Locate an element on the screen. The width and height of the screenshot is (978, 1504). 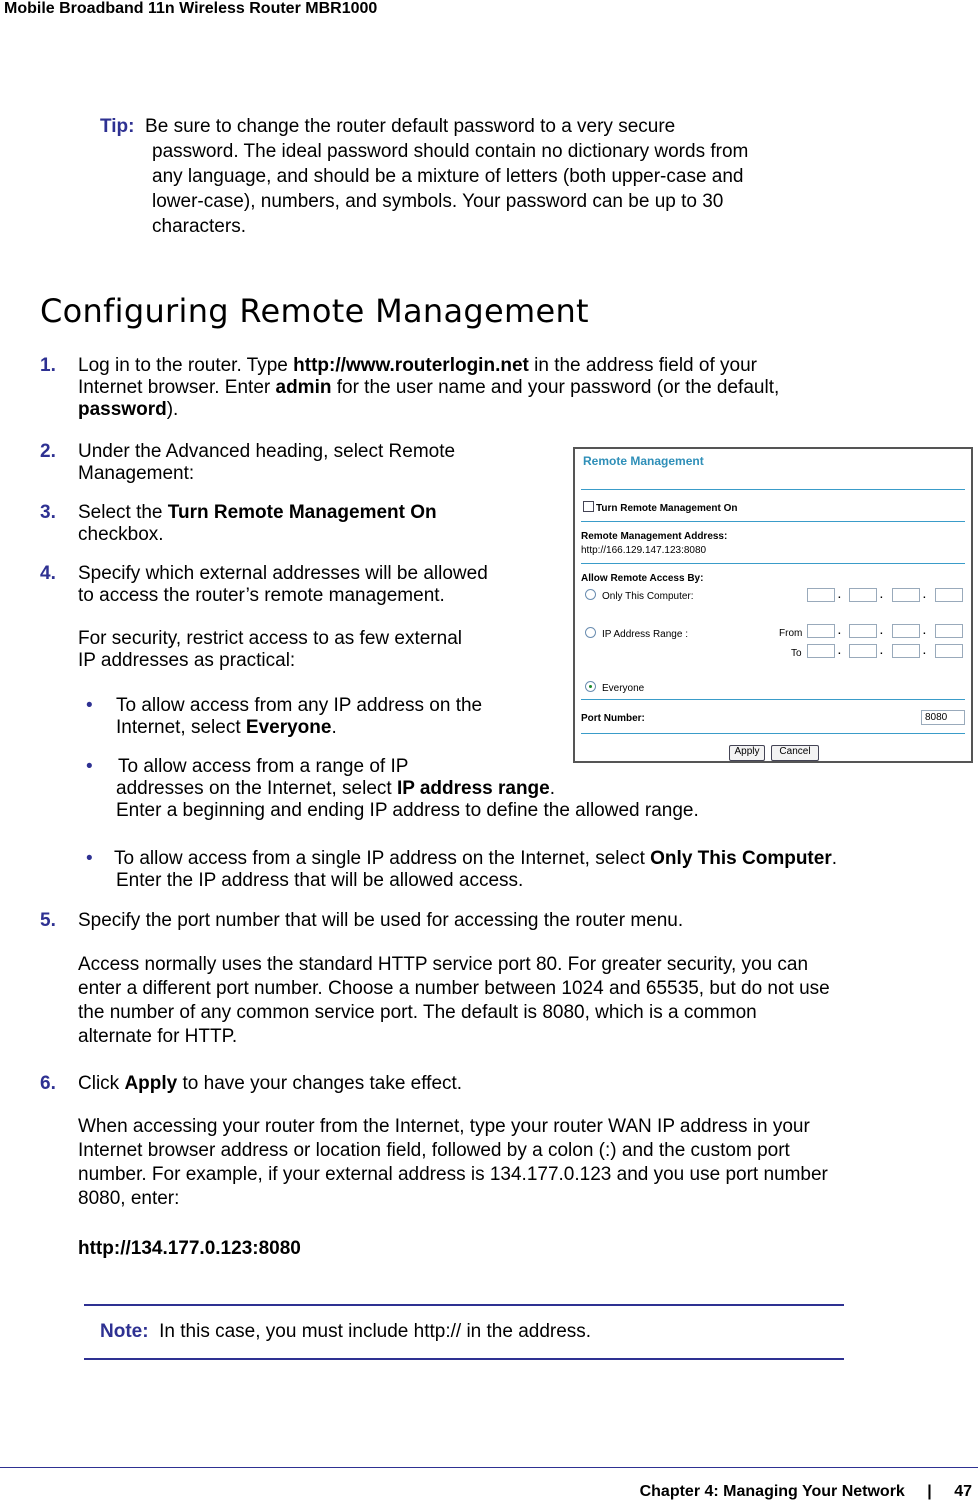
checkbox-icon is located at coordinates (588, 506).